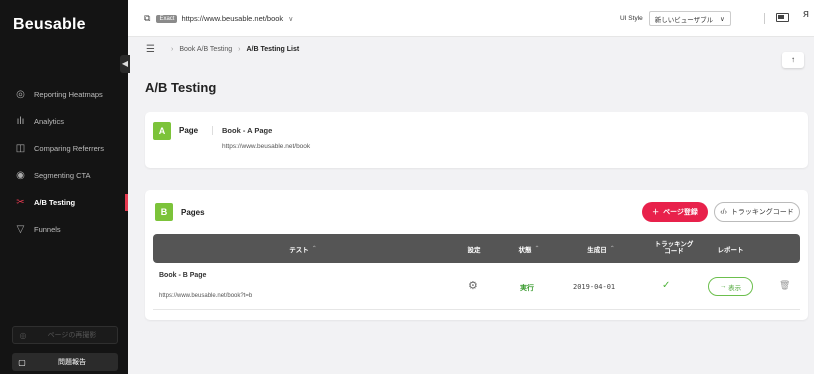  I want to click on column-label: トラッキング コード, so click(674, 248).